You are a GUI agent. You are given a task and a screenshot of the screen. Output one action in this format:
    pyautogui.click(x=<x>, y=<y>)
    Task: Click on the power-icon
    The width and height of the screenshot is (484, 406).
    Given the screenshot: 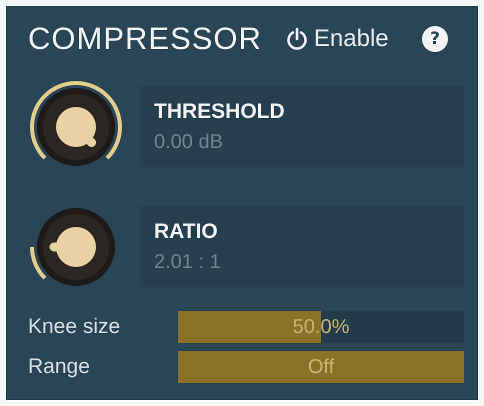 What is the action you would take?
    pyautogui.click(x=297, y=39)
    